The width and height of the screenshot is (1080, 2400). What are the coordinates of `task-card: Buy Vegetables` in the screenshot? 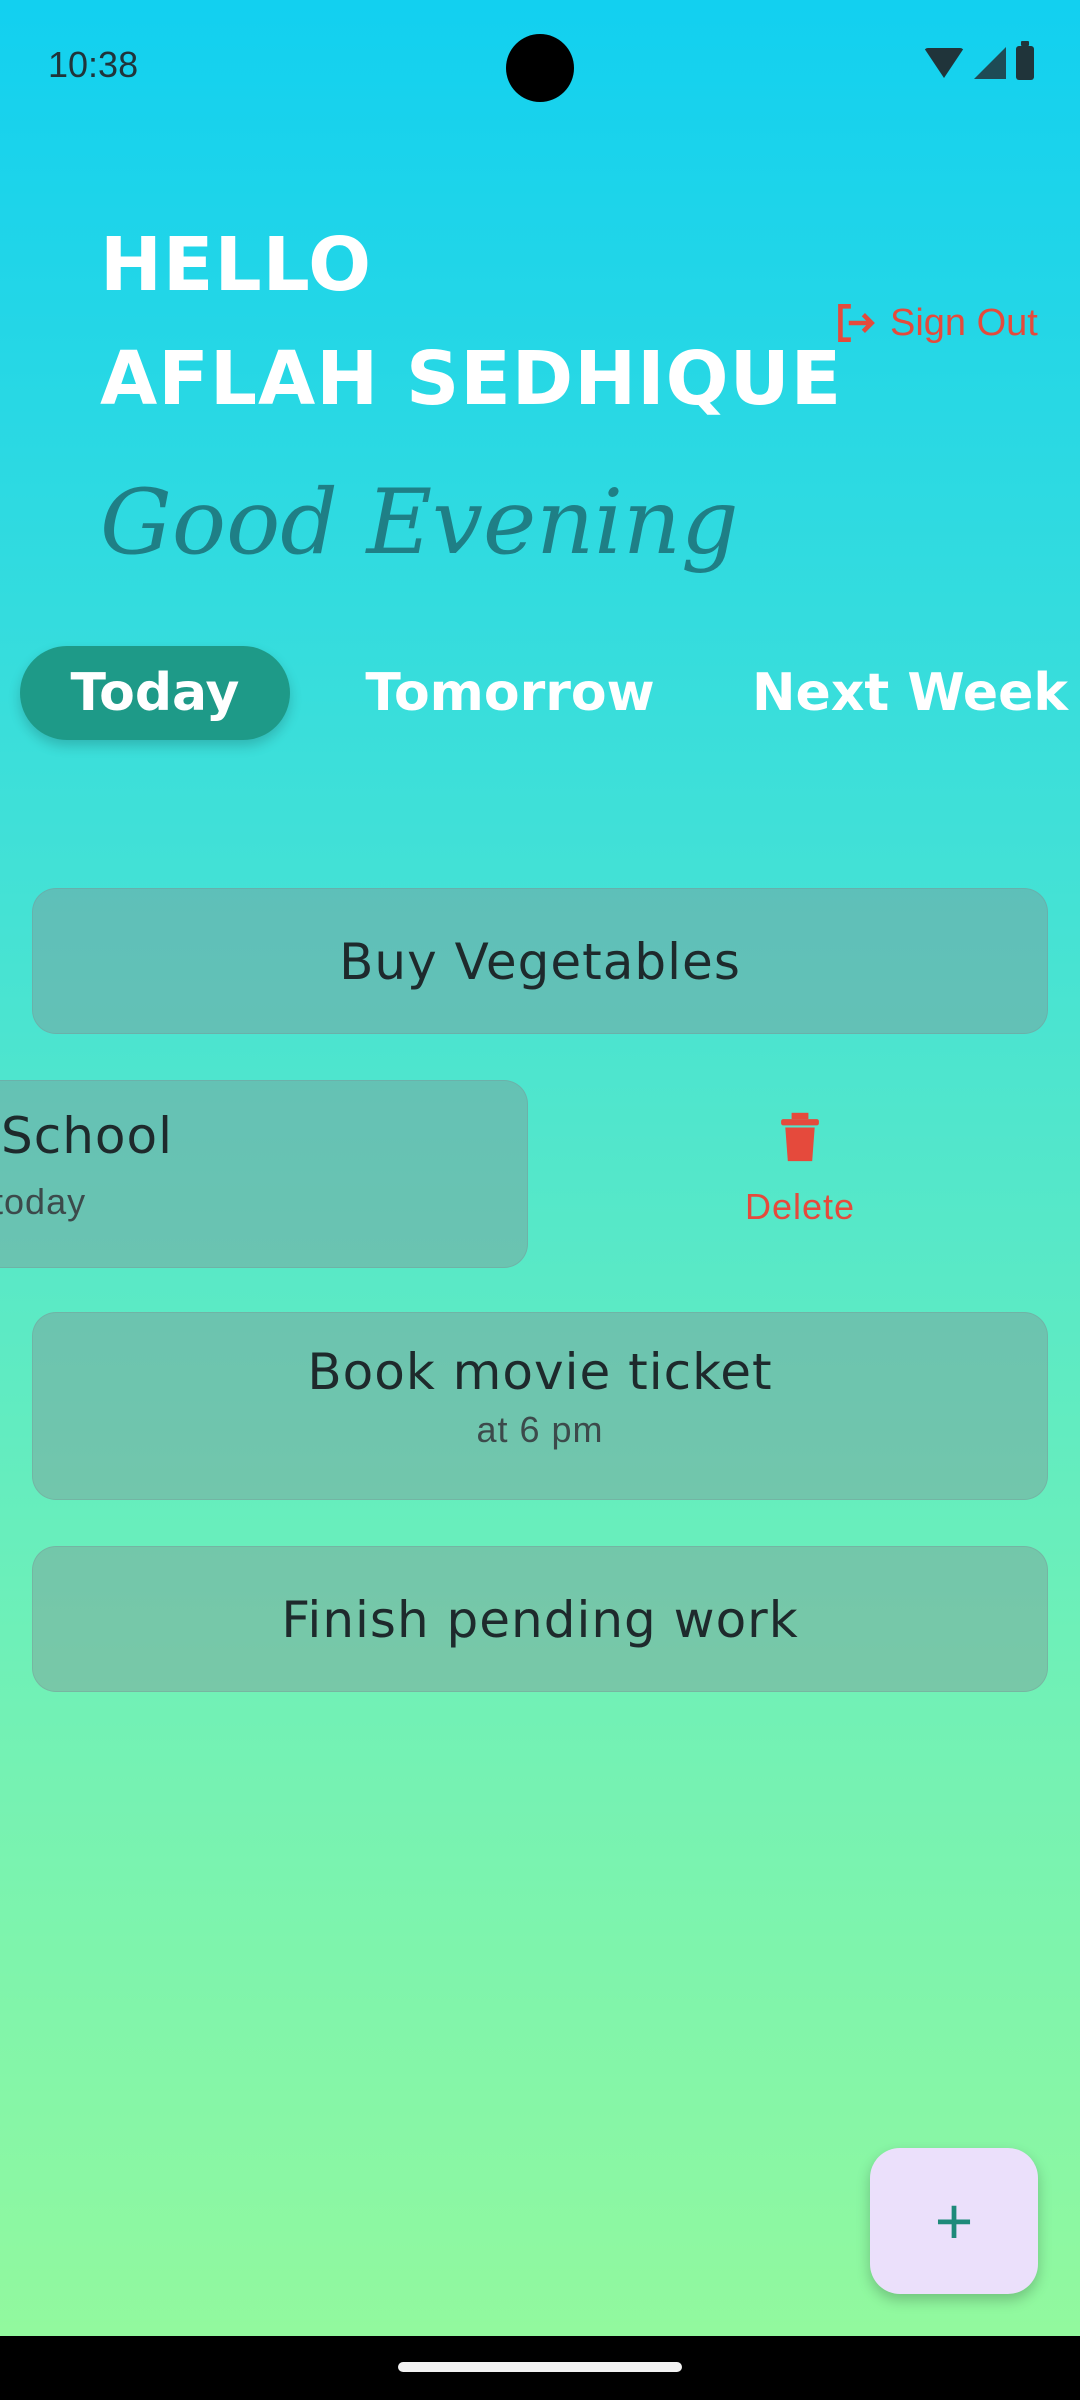 It's located at (540, 961).